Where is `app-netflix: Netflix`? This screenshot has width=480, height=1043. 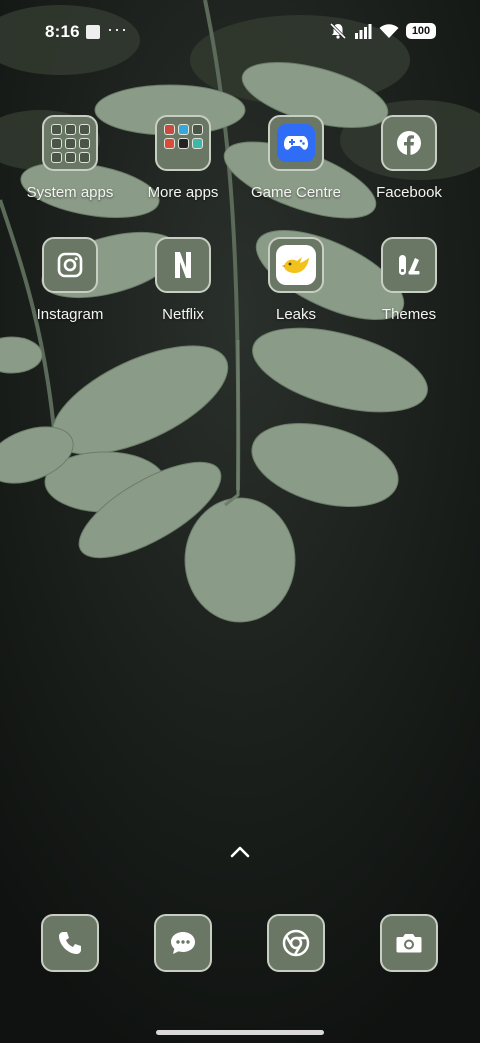
app-netflix: Netflix is located at coordinates (183, 280).